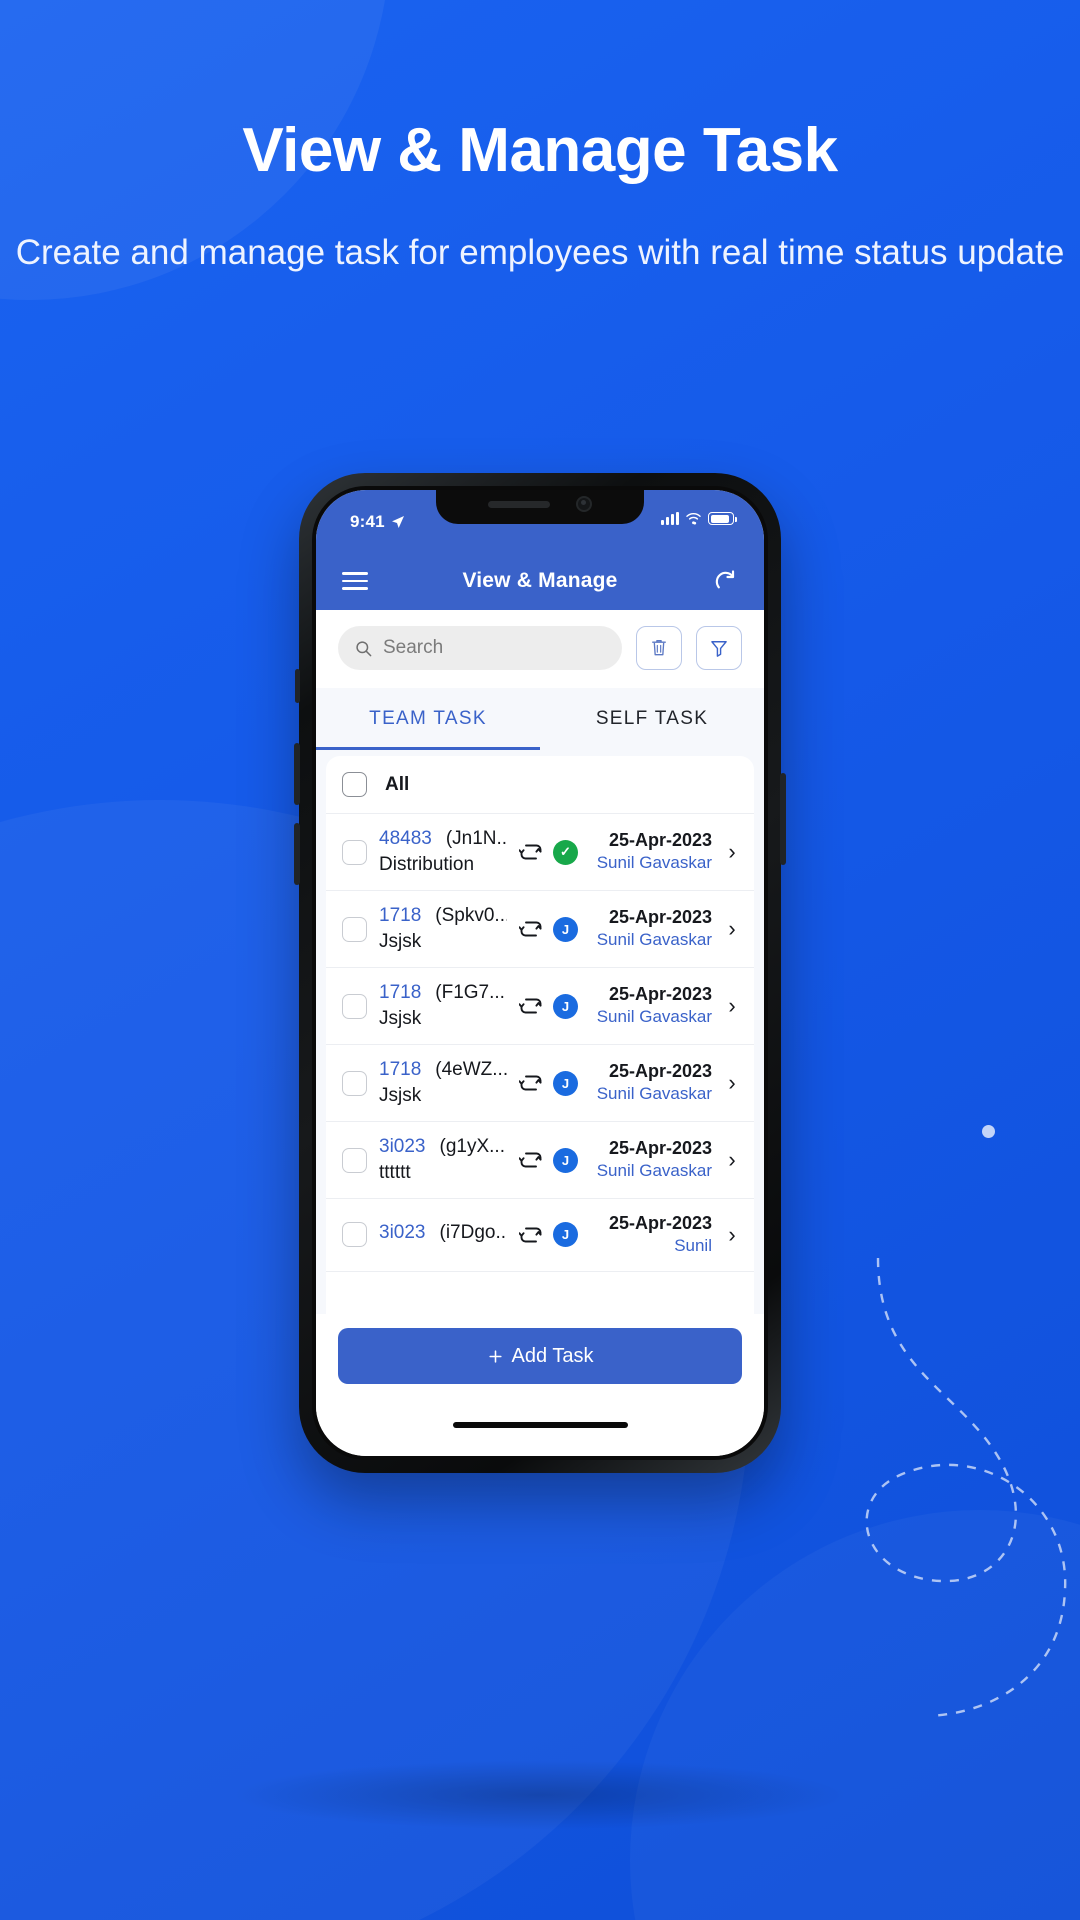 The width and height of the screenshot is (1080, 1920). I want to click on filter-icon, so click(719, 649).